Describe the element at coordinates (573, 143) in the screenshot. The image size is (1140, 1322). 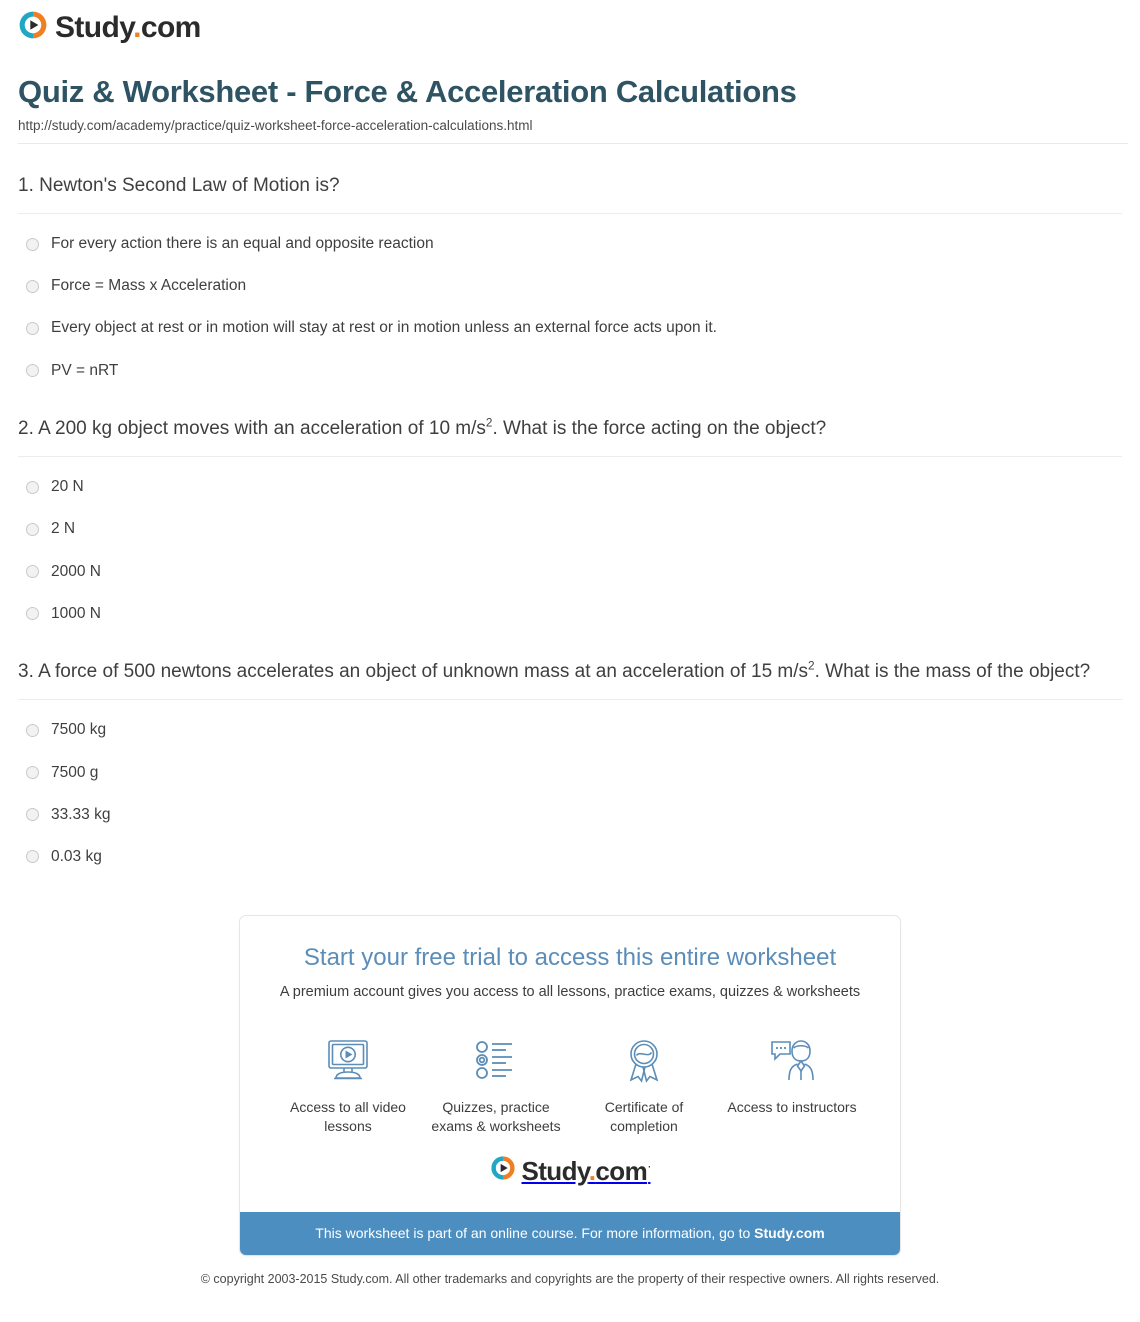
I see `header-divider` at that location.